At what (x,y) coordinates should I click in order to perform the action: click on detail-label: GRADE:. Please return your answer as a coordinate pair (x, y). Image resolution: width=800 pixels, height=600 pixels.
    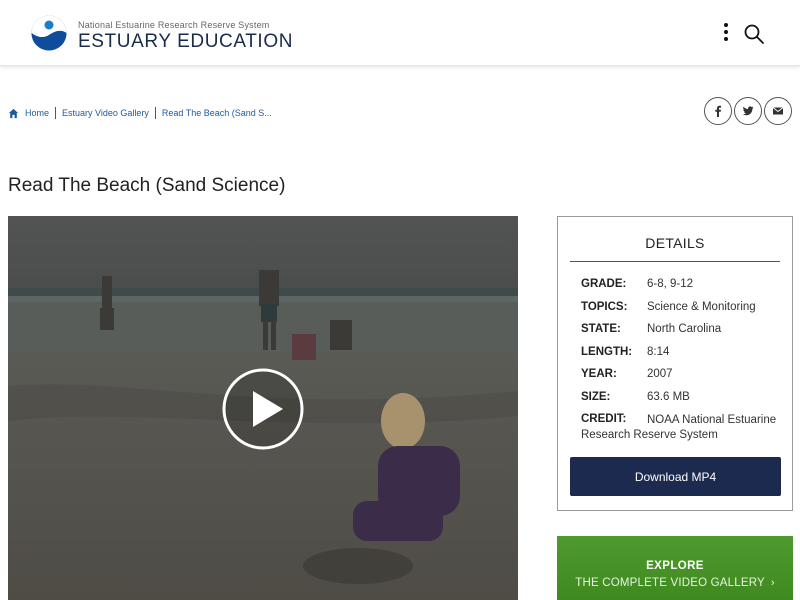
    Looking at the image, I should click on (604, 284).